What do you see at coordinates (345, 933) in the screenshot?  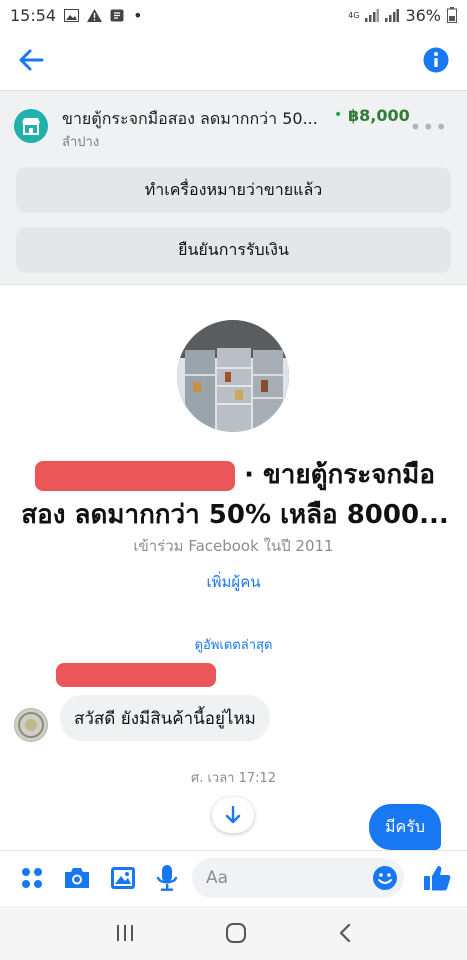 I see `back-nav-icon` at bounding box center [345, 933].